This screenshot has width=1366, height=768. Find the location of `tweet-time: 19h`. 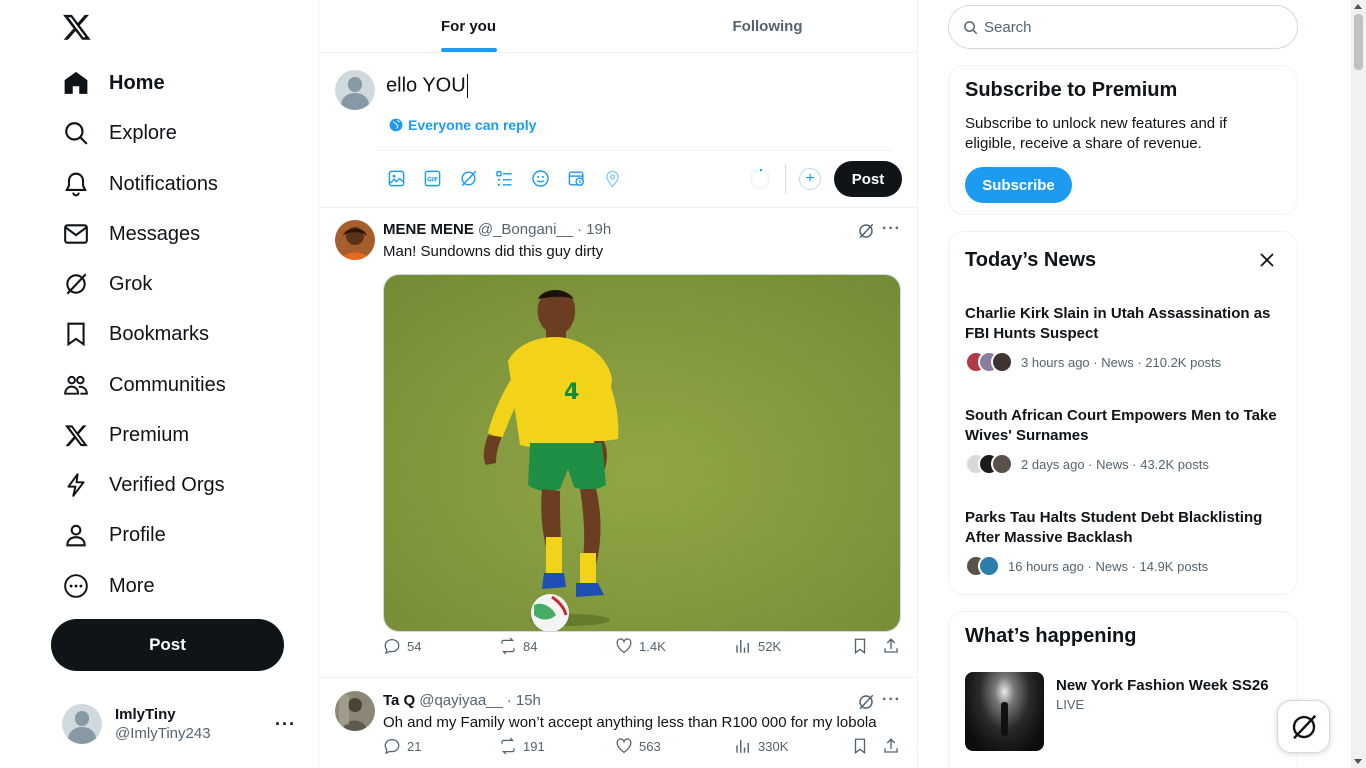

tweet-time: 19h is located at coordinates (598, 229).